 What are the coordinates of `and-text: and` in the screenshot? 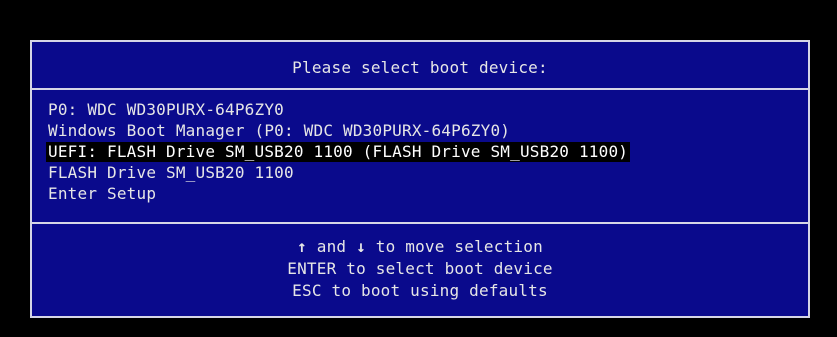 It's located at (331, 246).